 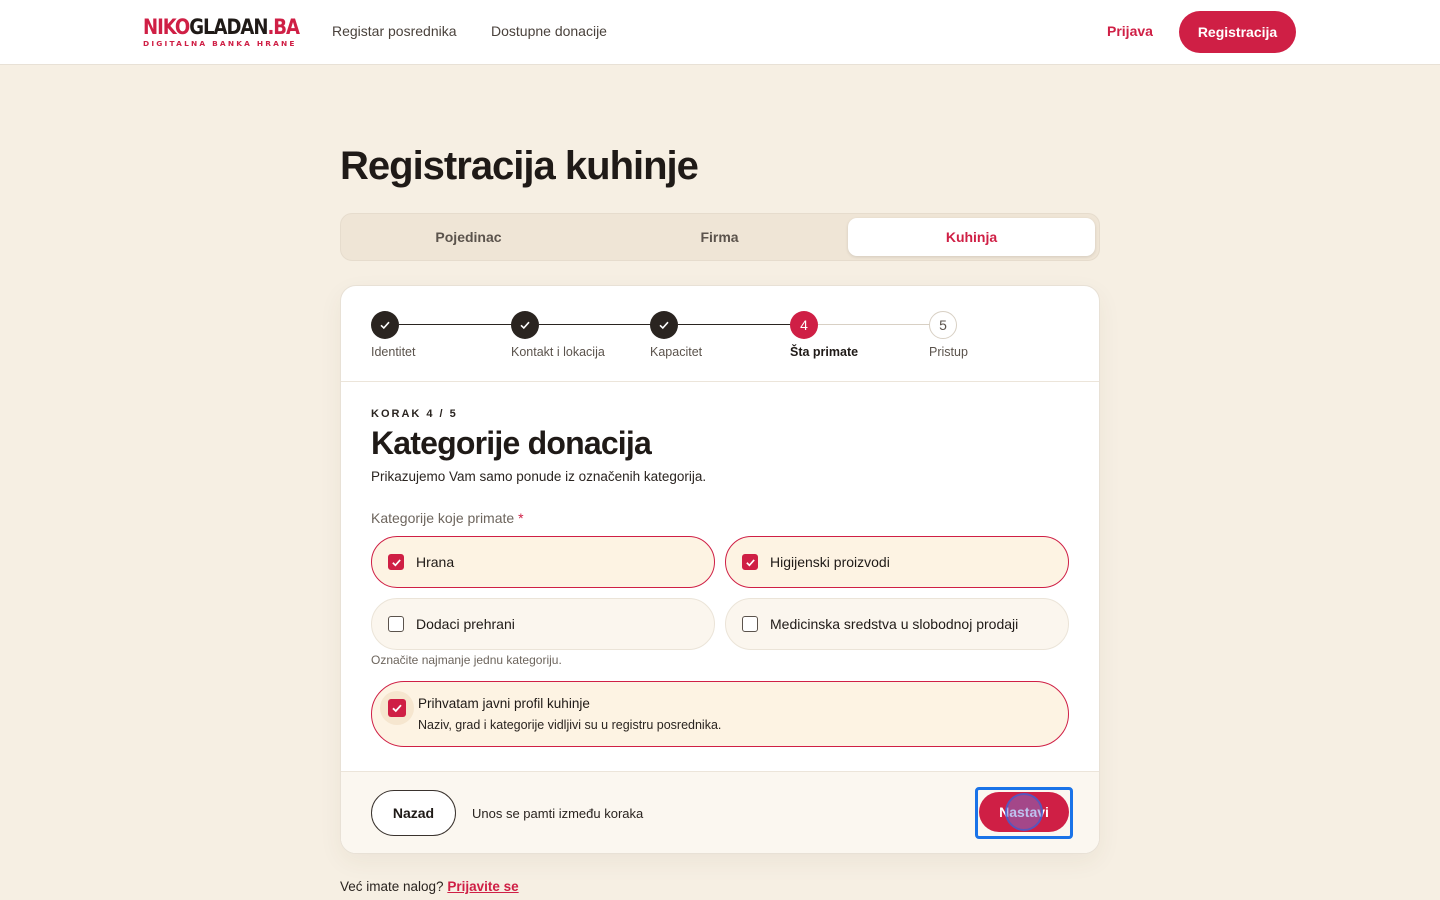 What do you see at coordinates (1237, 32) in the screenshot?
I see `register-button: Registracija` at bounding box center [1237, 32].